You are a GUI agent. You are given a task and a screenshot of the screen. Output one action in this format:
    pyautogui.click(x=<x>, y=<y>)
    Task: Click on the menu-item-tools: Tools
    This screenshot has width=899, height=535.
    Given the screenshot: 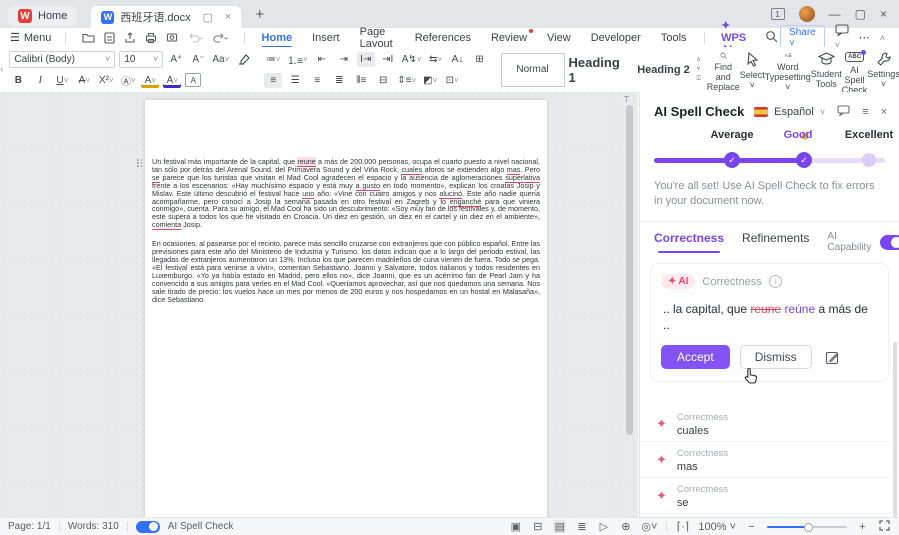 What is the action you would take?
    pyautogui.click(x=674, y=38)
    